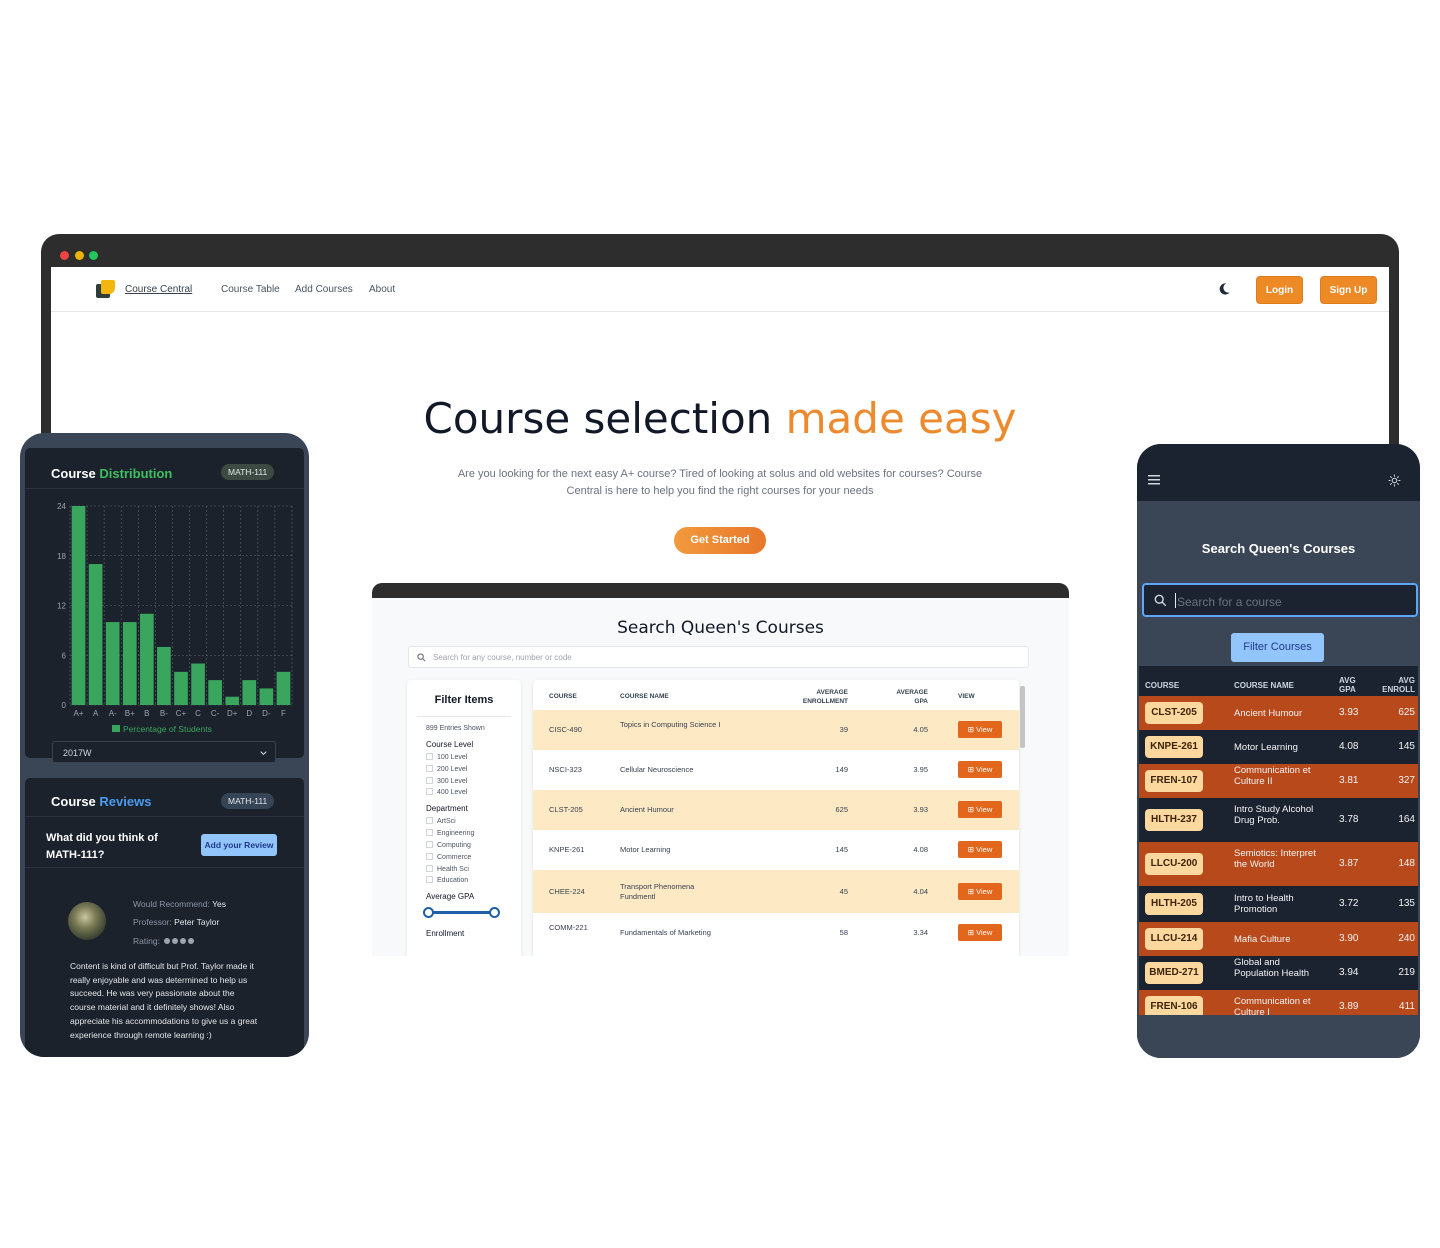 The width and height of the screenshot is (1440, 1248). Describe the element at coordinates (441, 821) in the screenshot. I see `checkbox-artsci: ArtSci` at that location.